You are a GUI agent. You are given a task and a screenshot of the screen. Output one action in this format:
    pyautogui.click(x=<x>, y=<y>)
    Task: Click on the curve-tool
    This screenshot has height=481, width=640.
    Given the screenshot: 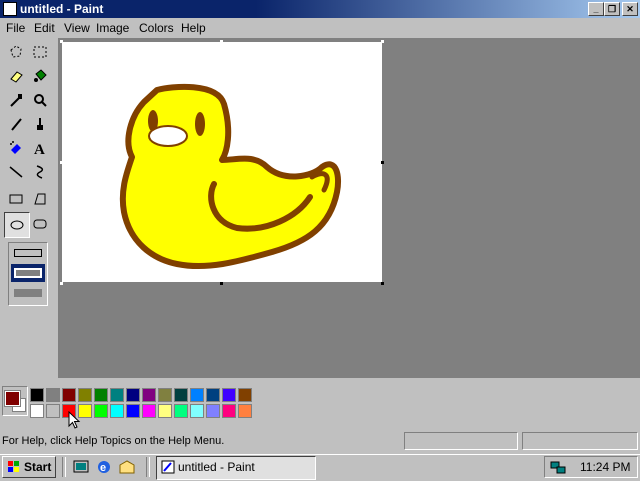 What is the action you would take?
    pyautogui.click(x=40, y=172)
    